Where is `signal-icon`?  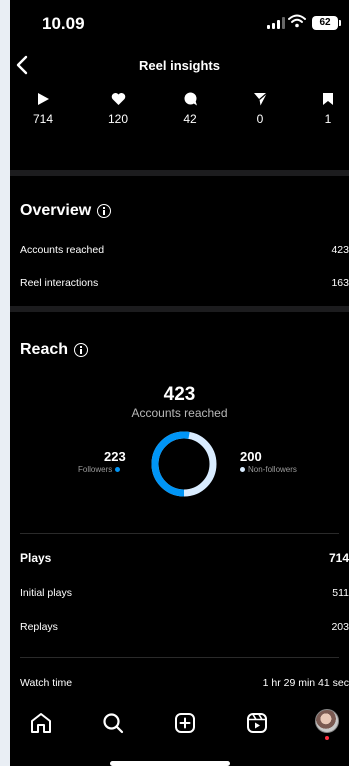 signal-icon is located at coordinates (276, 23).